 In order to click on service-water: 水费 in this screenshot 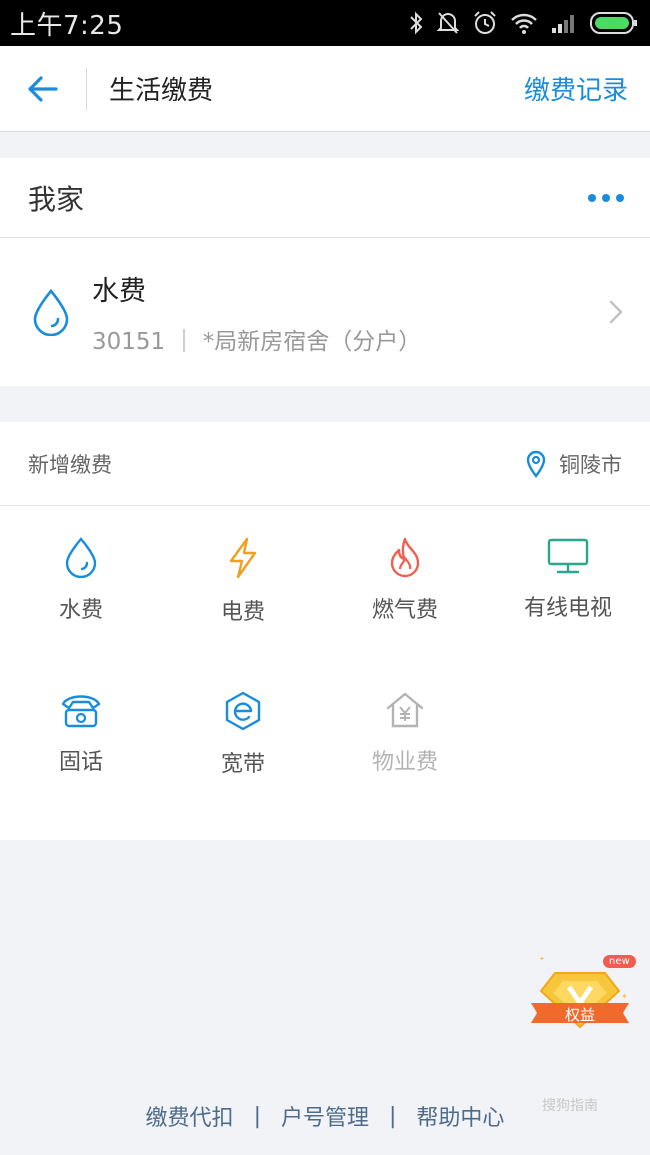, I will do `click(81, 576)`.